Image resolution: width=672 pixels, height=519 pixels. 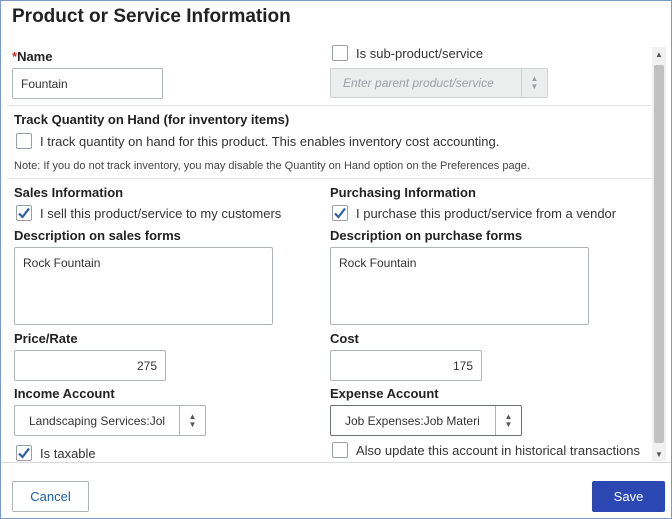 I want to click on price-input: 275, so click(x=90, y=365).